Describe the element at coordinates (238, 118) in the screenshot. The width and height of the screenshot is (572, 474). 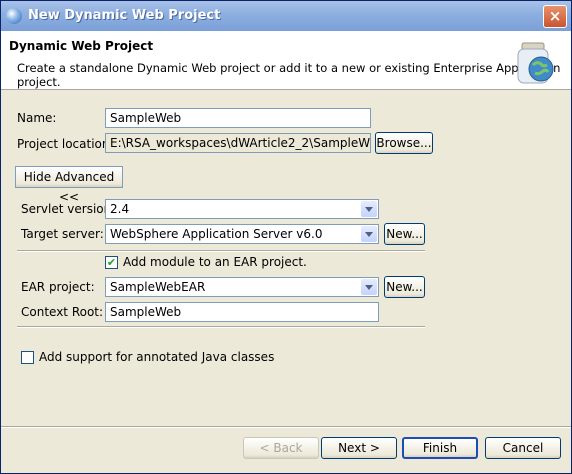
I see `name-input: SampleWeb` at that location.